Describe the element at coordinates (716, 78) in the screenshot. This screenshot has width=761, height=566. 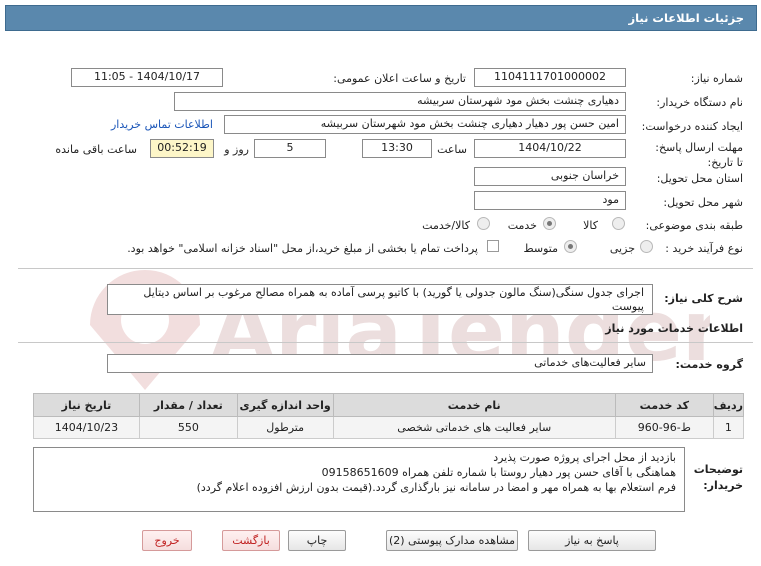
I see `need-number-label: شماره نیاز:` at that location.